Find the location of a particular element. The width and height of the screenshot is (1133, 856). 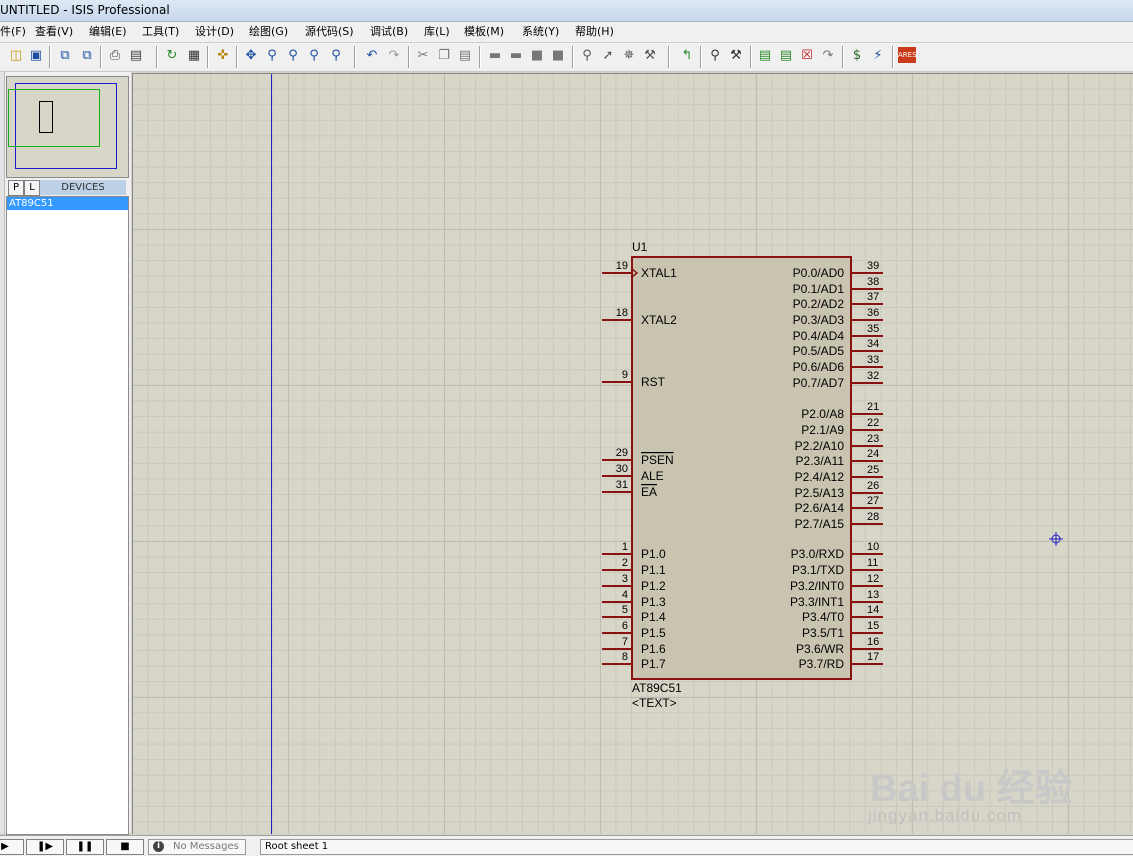

info-icon: i is located at coordinates (158, 846).